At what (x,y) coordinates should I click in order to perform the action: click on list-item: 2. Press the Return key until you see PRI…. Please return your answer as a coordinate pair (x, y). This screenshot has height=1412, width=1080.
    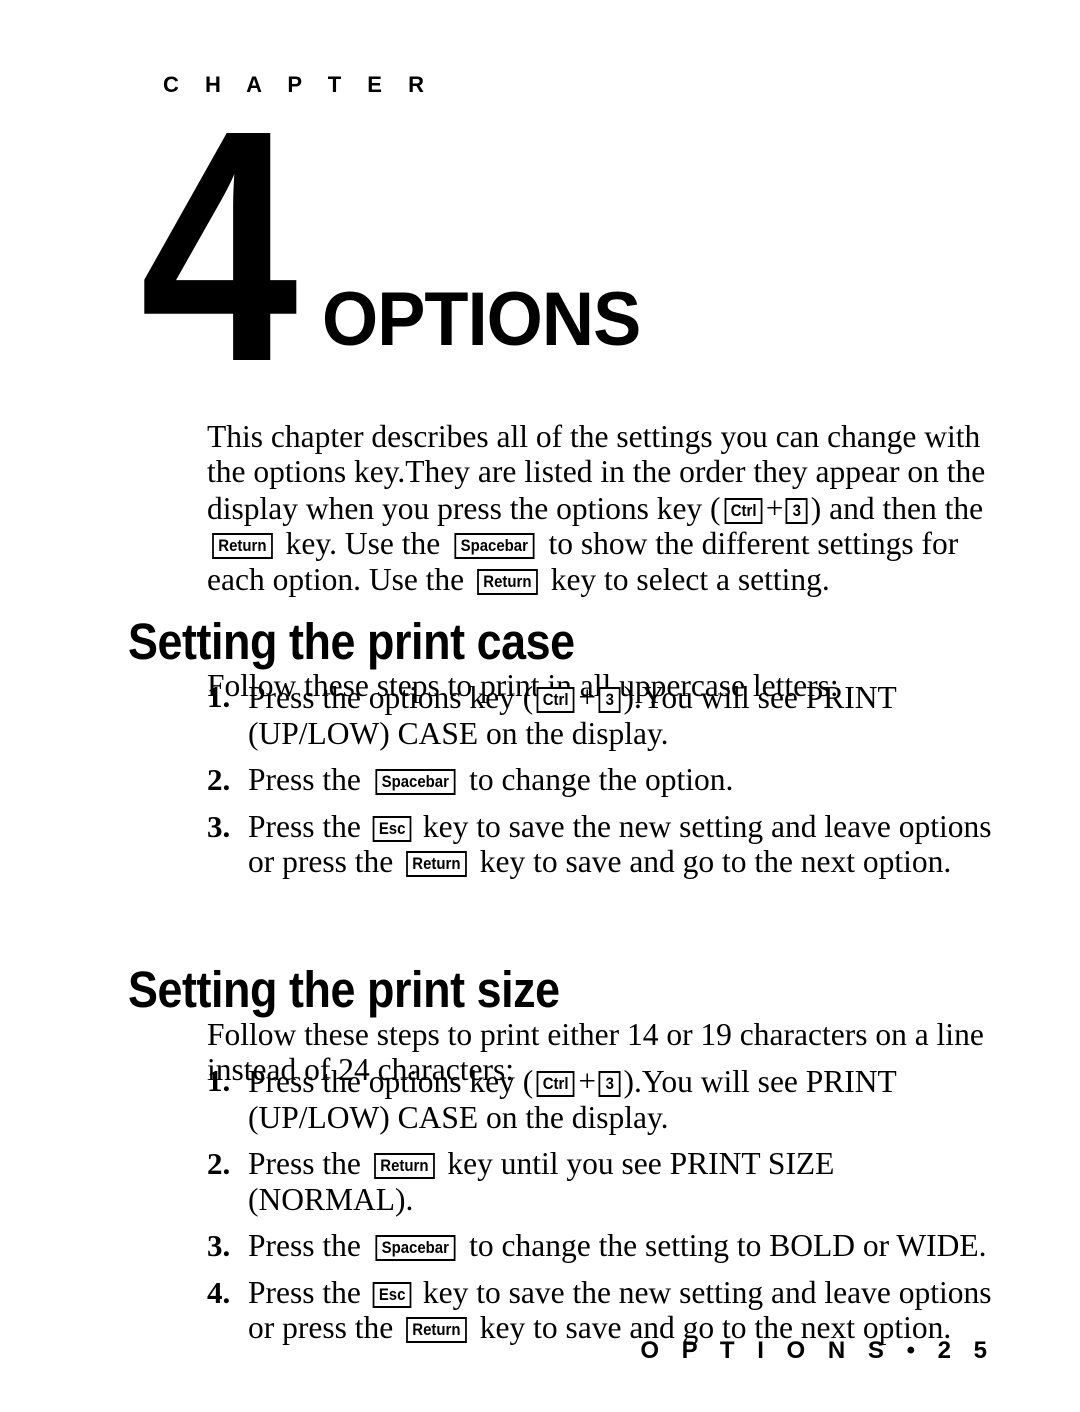
    Looking at the image, I should click on (607, 1181).